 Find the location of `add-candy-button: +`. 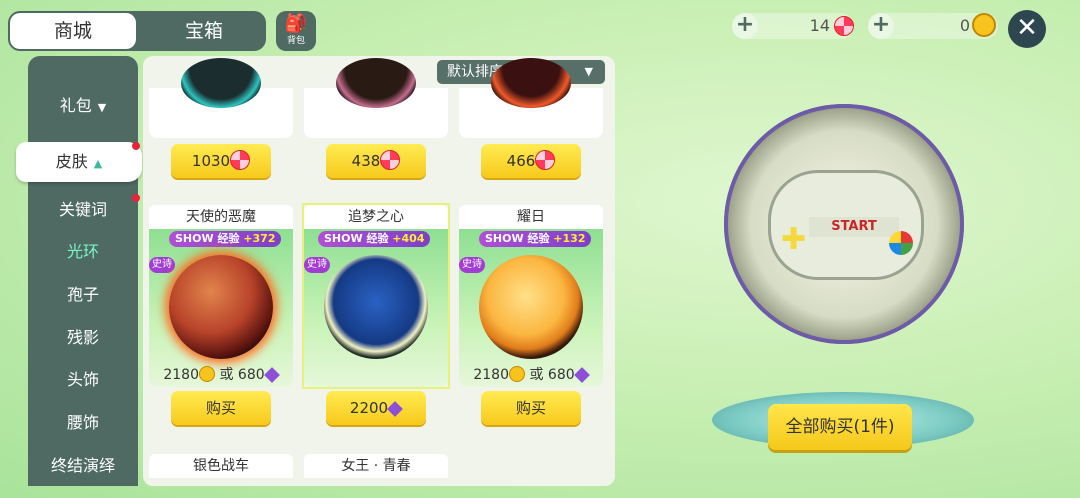

add-candy-button: + is located at coordinates (745, 26).